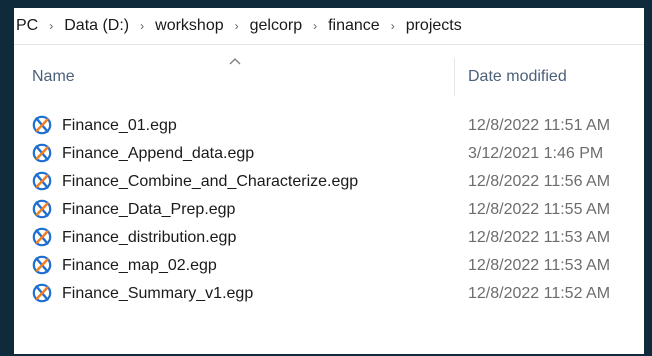 Image resolution: width=652 pixels, height=356 pixels. Describe the element at coordinates (539, 209) in the screenshot. I see `file-date-modified: 12/8/2022 11:55 AM` at that location.